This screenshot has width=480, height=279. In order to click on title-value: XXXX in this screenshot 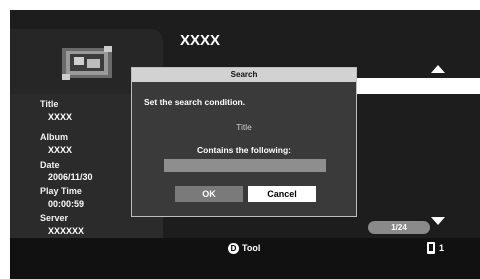, I will do `click(60, 117)`.